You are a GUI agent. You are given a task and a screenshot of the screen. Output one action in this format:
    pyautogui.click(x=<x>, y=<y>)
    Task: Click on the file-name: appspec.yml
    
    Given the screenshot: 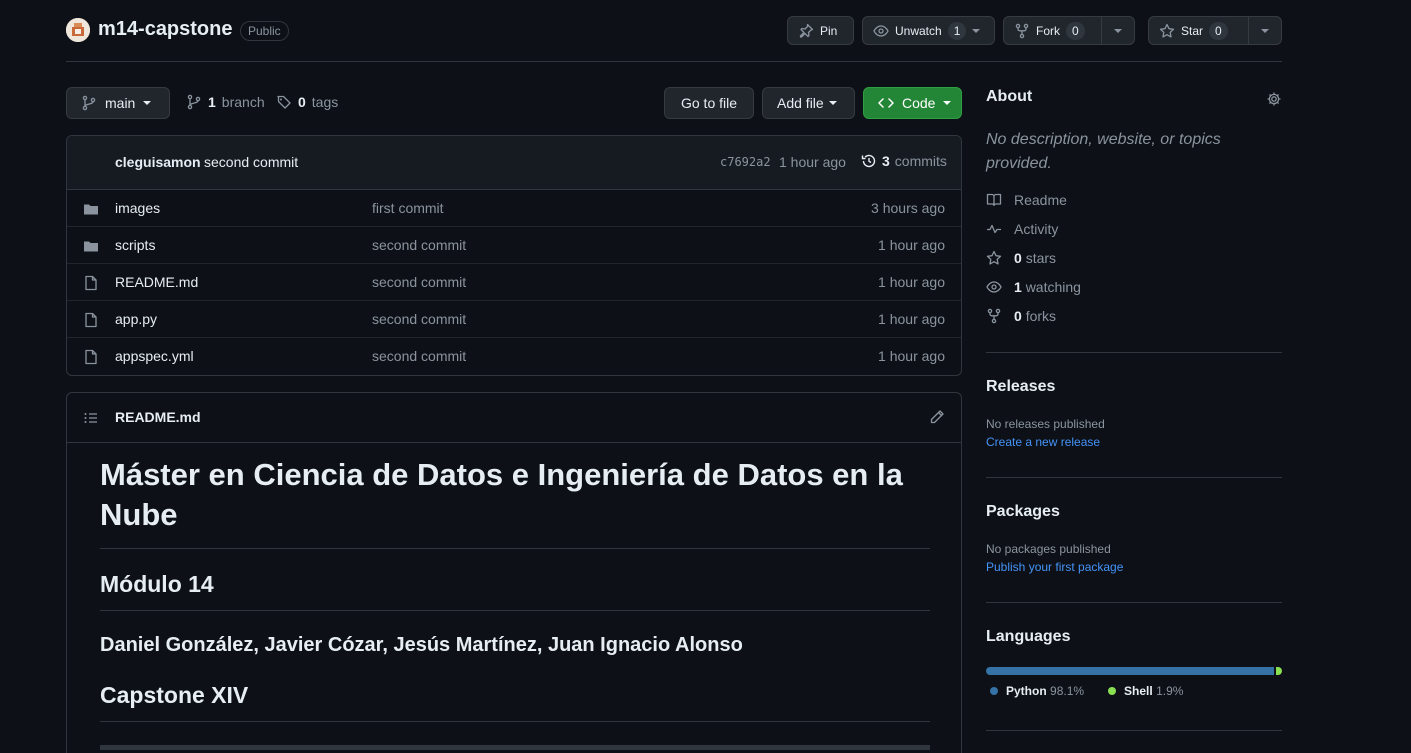 What is the action you would take?
    pyautogui.click(x=154, y=356)
    